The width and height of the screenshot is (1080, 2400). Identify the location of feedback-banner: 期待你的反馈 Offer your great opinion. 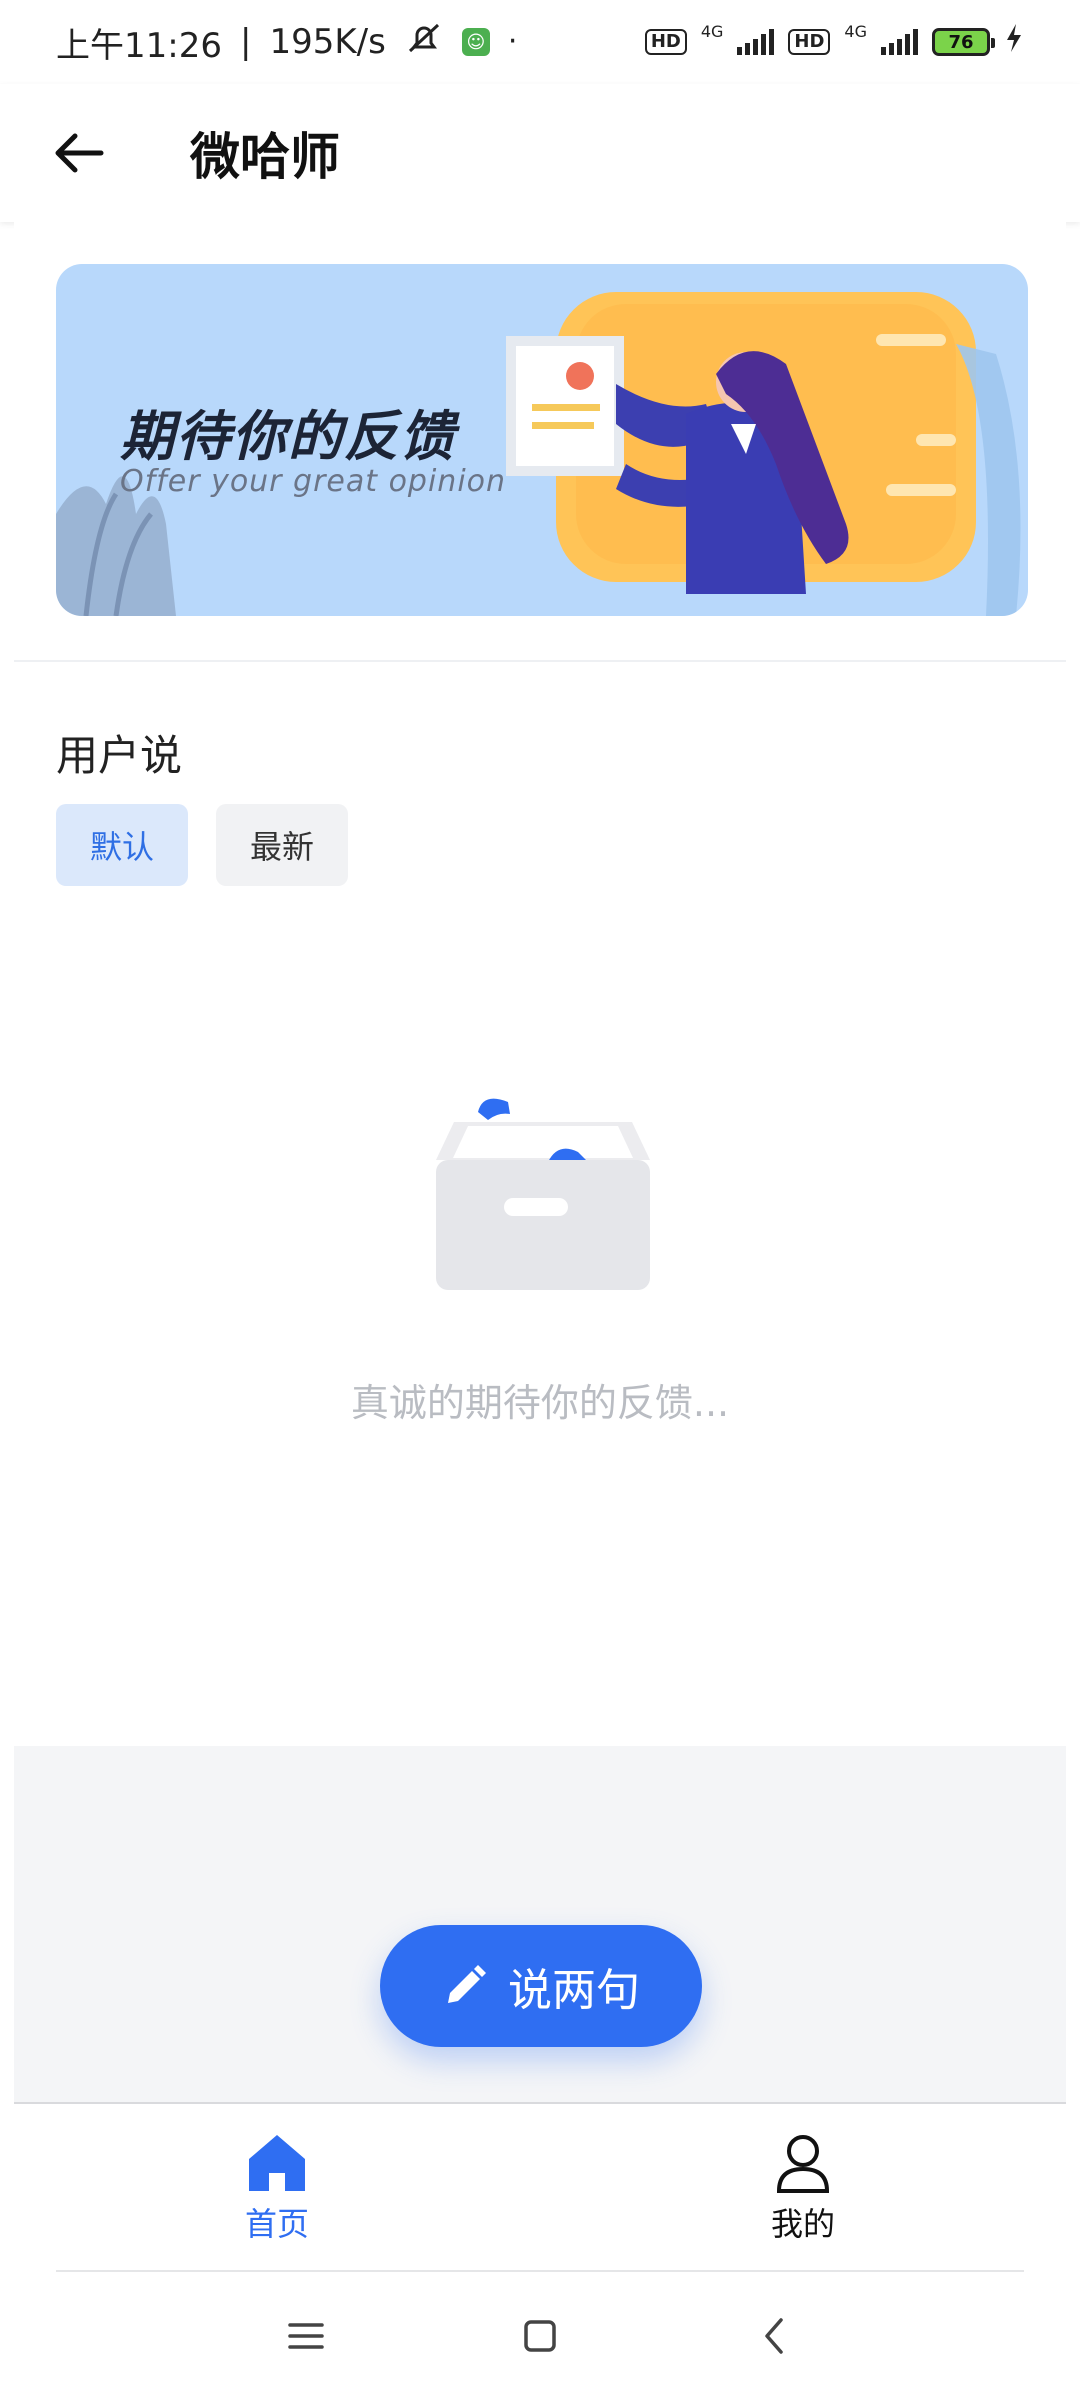
(542, 440).